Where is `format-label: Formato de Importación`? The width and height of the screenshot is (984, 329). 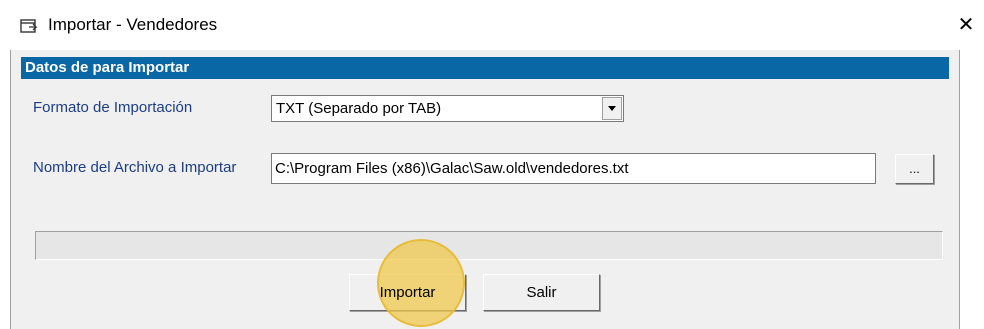
format-label: Formato de Importación is located at coordinates (113, 107).